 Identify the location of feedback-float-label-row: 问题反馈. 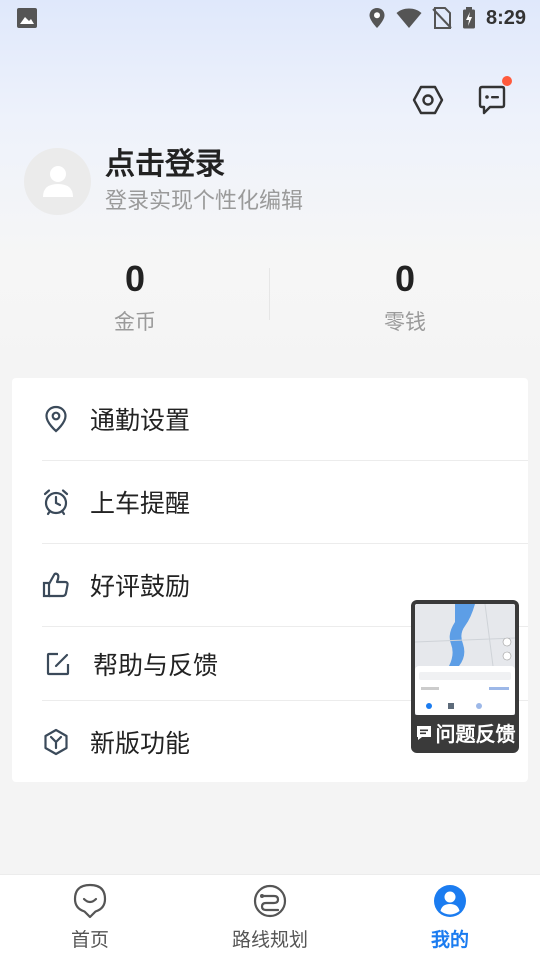
(465, 732).